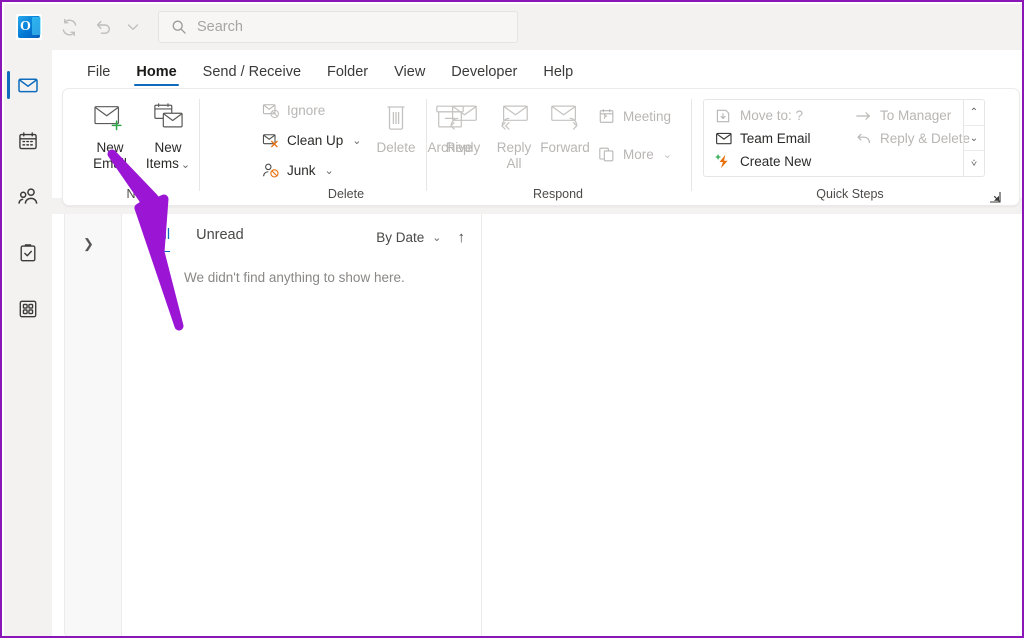 This screenshot has height=638, width=1024. What do you see at coordinates (762, 161) in the screenshot?
I see `quick-step-create-new: Create New` at bounding box center [762, 161].